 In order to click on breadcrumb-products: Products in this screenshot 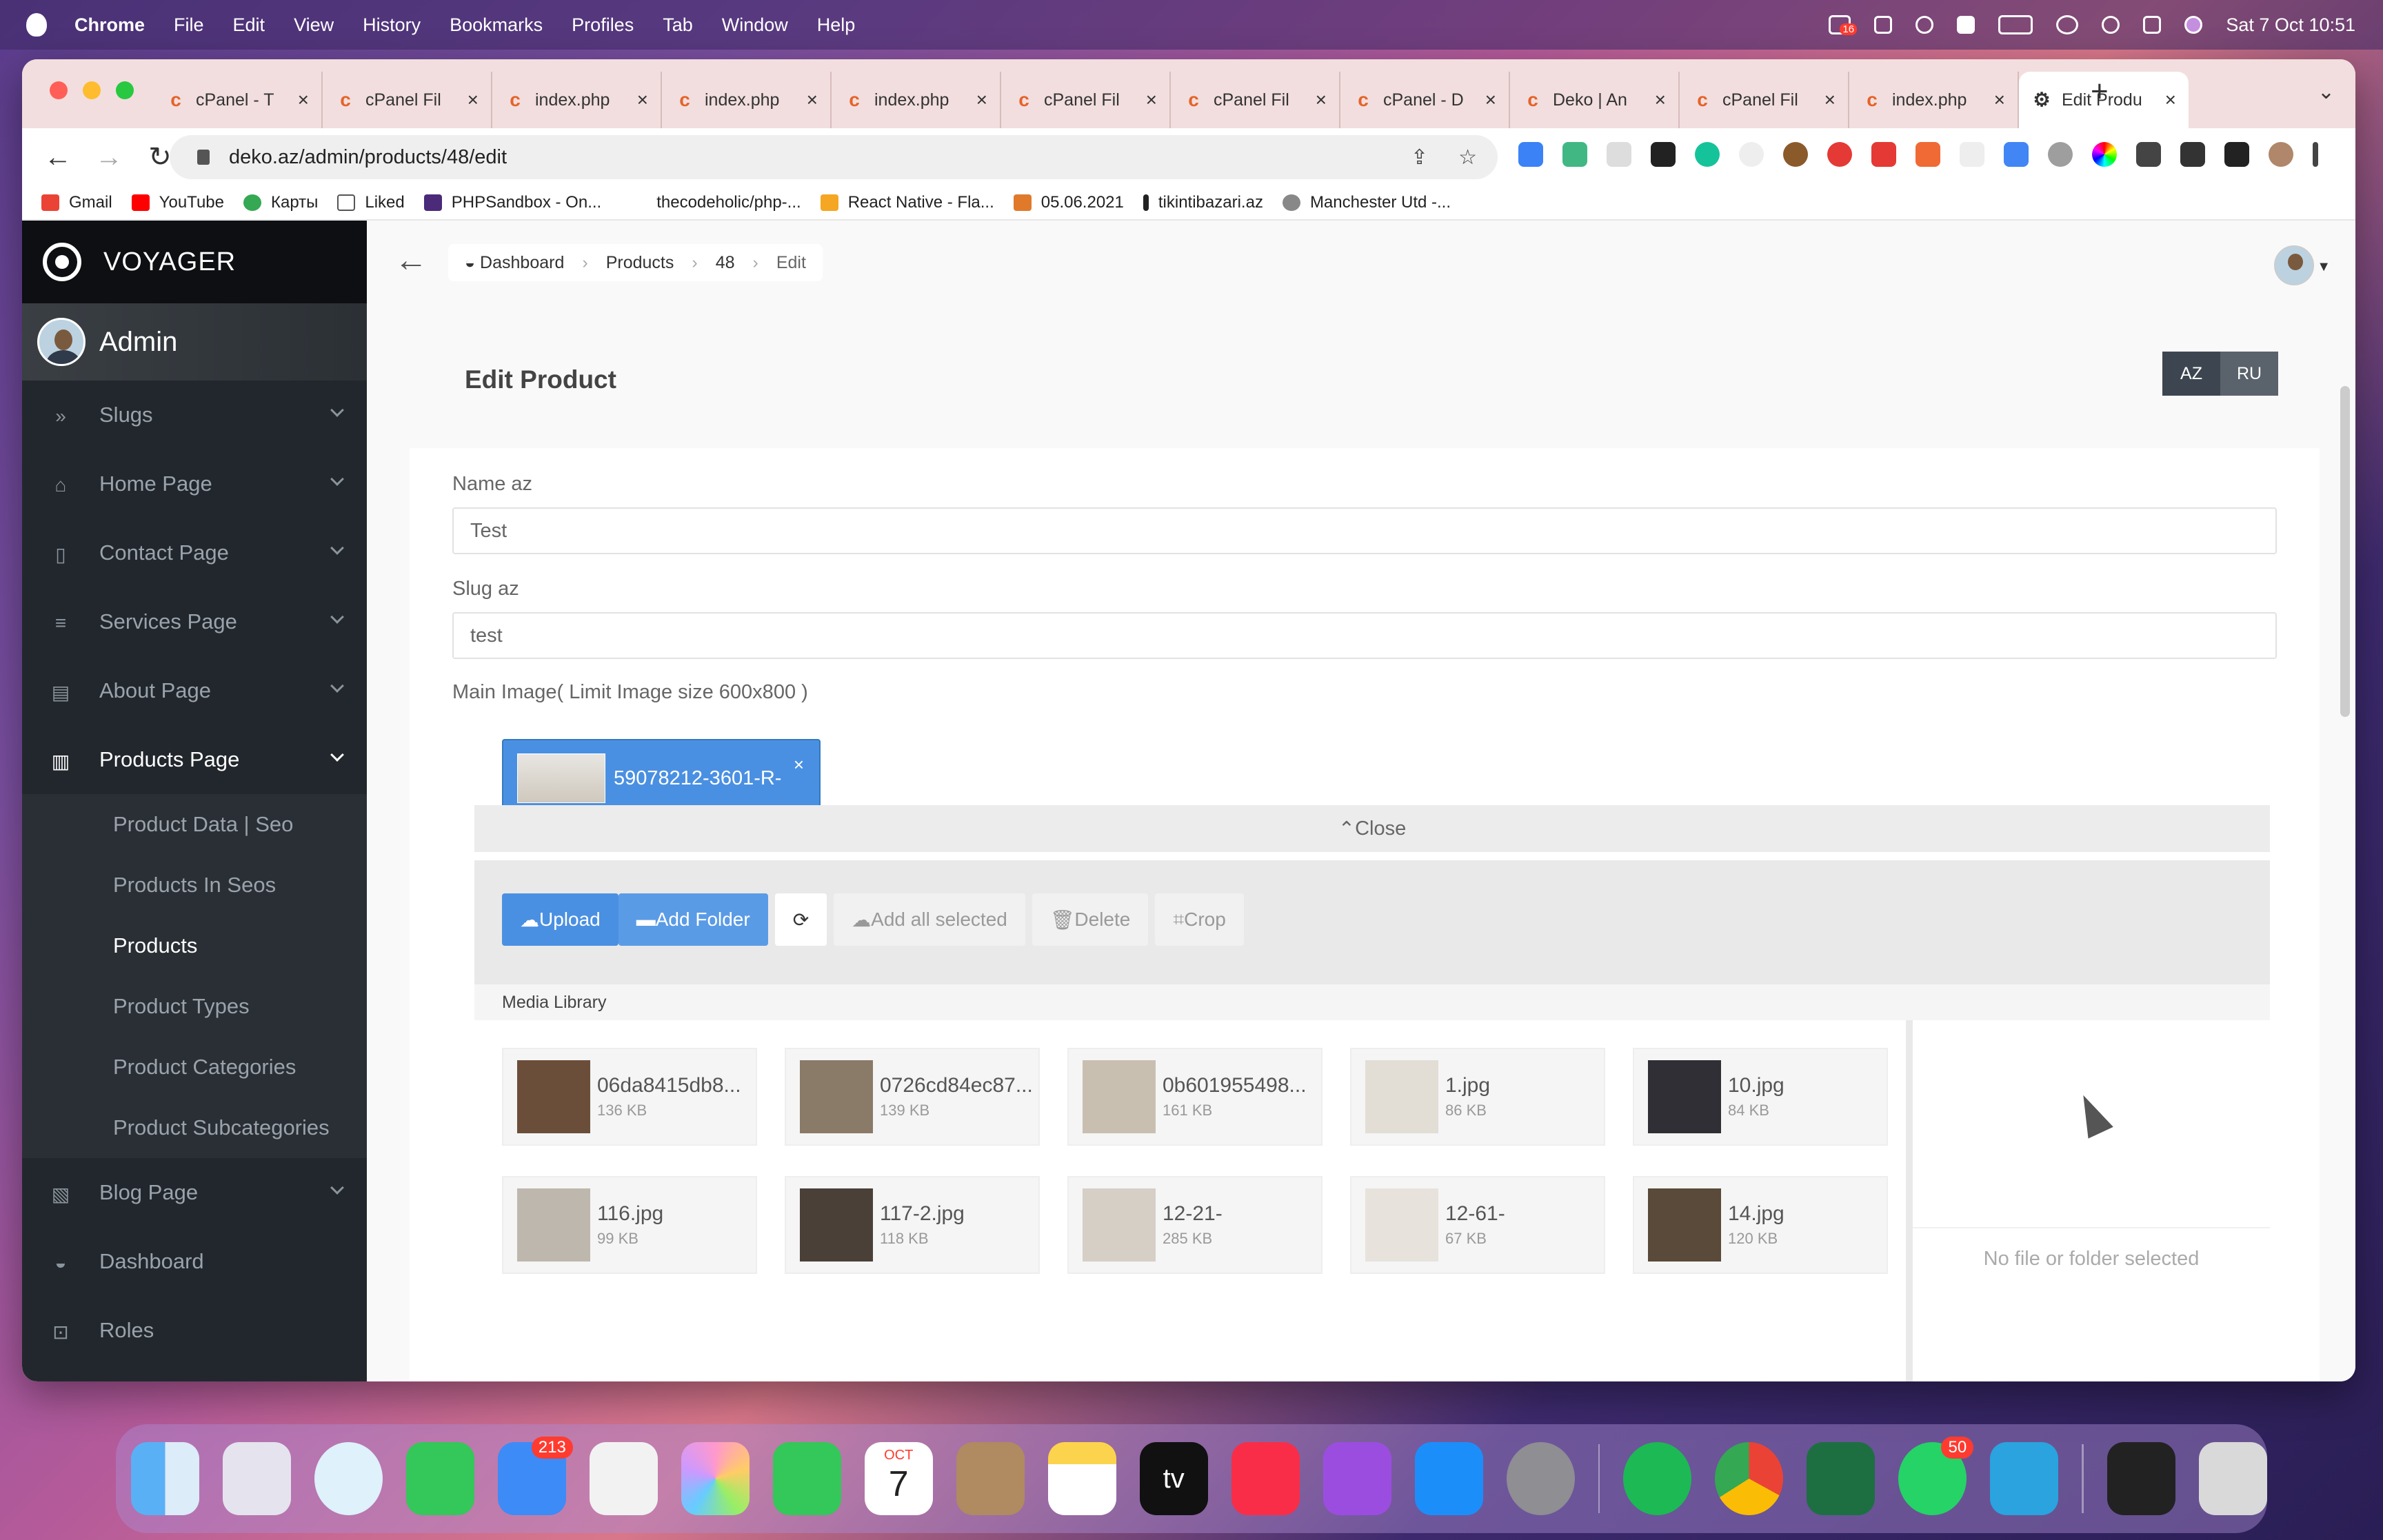, I will do `click(640, 263)`.